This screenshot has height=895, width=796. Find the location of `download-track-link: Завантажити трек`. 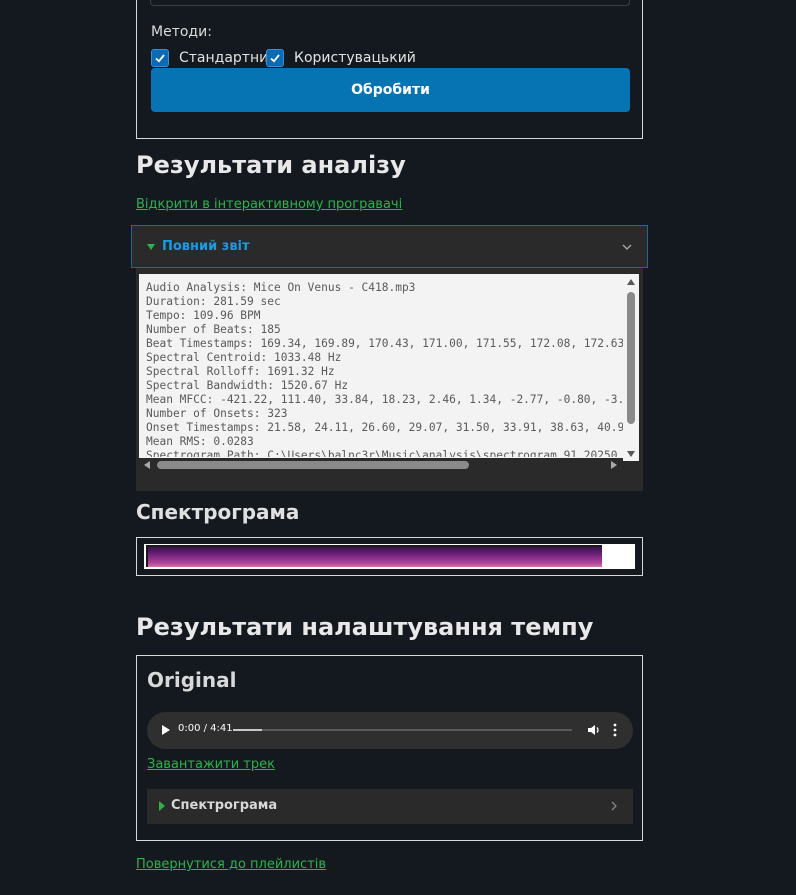

download-track-link: Завантажити трек is located at coordinates (211, 764).